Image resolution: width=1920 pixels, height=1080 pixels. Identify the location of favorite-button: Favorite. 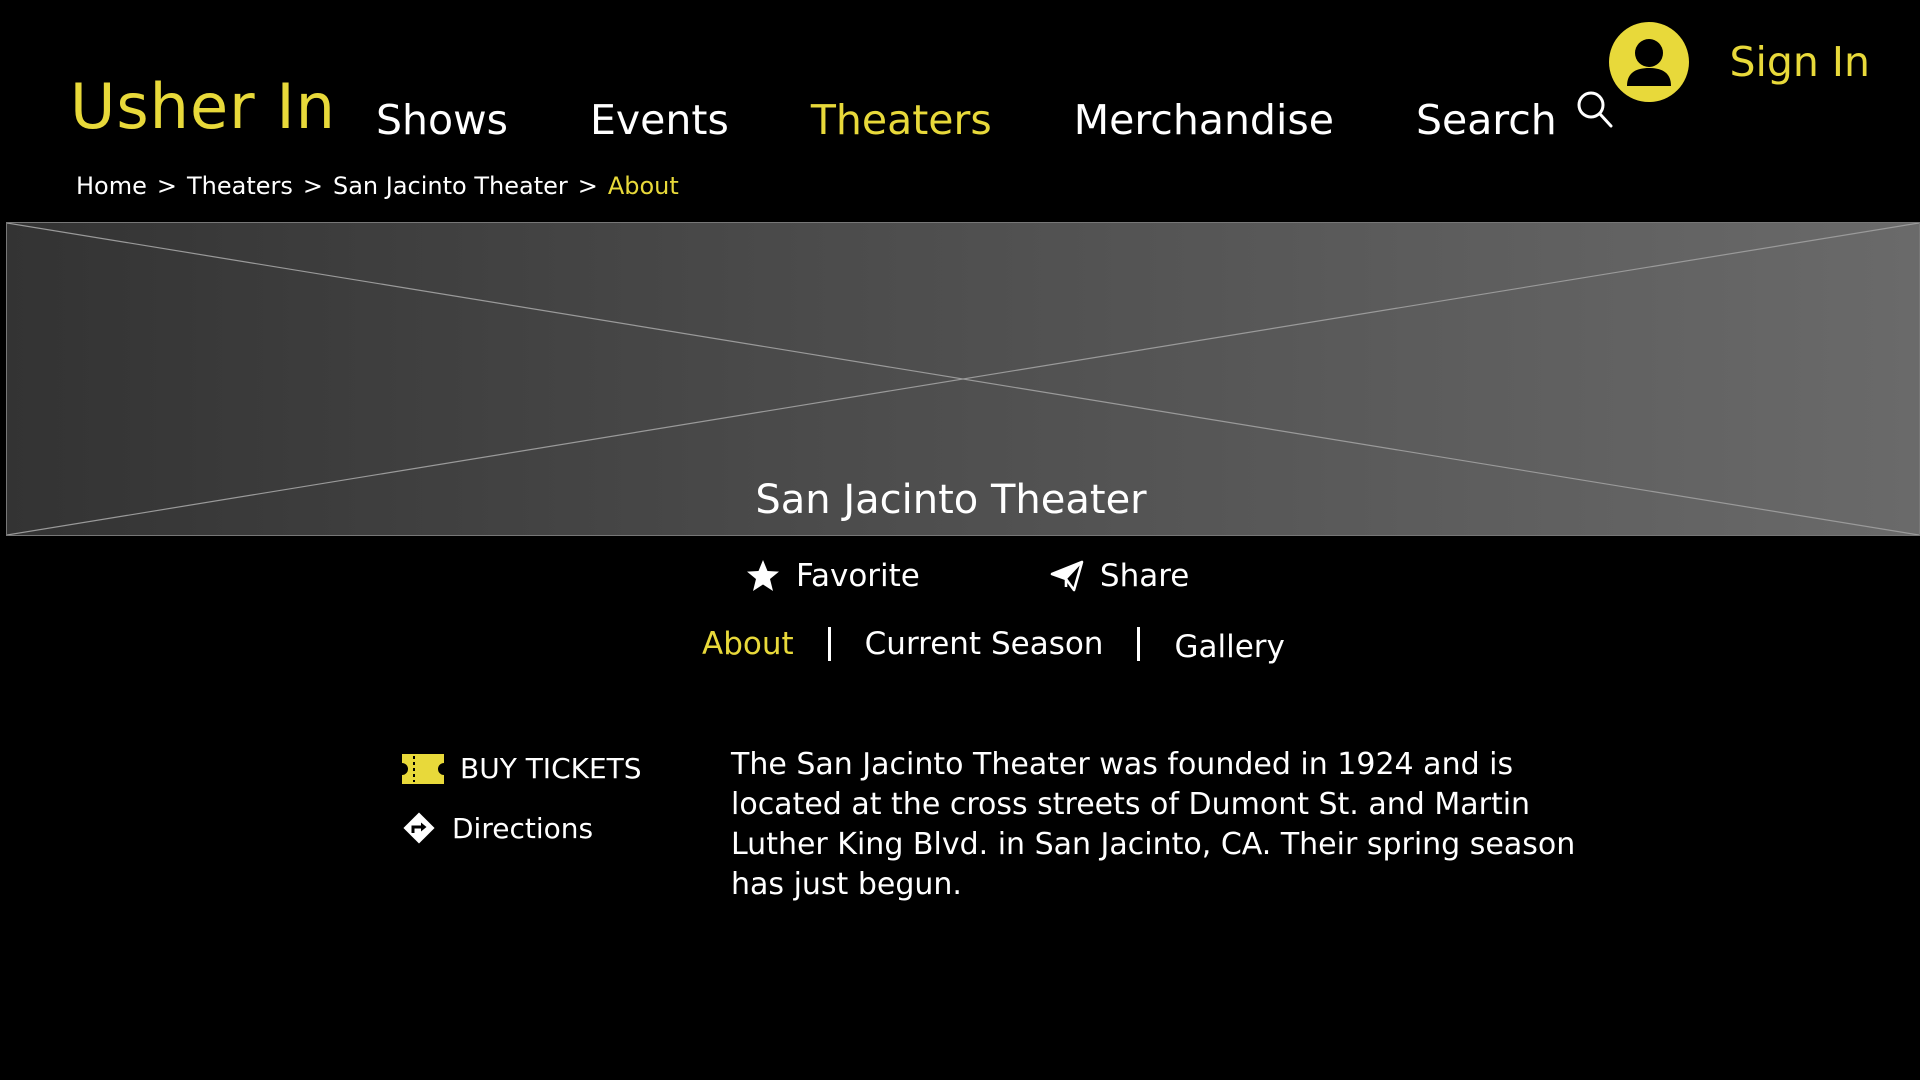
(833, 576).